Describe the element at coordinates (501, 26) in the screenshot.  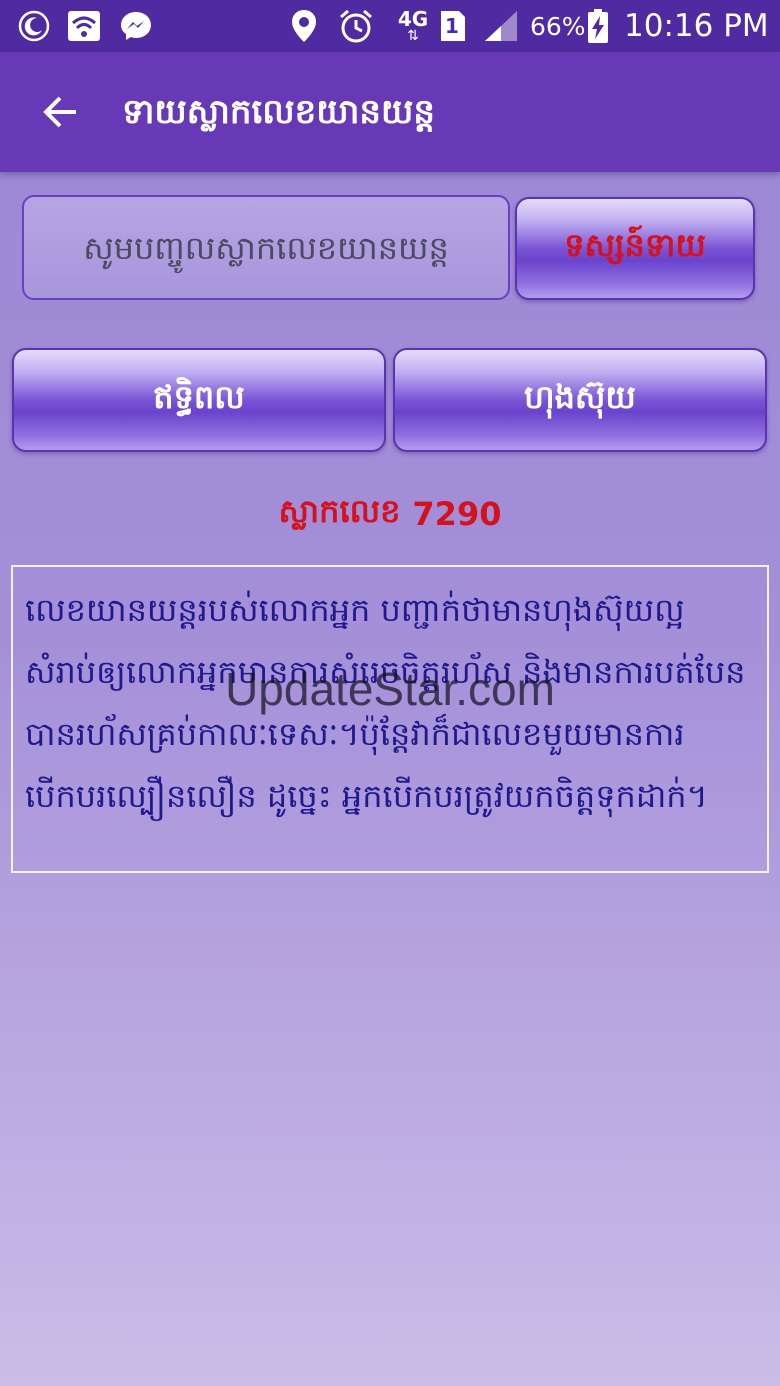
I see `signal-icon` at that location.